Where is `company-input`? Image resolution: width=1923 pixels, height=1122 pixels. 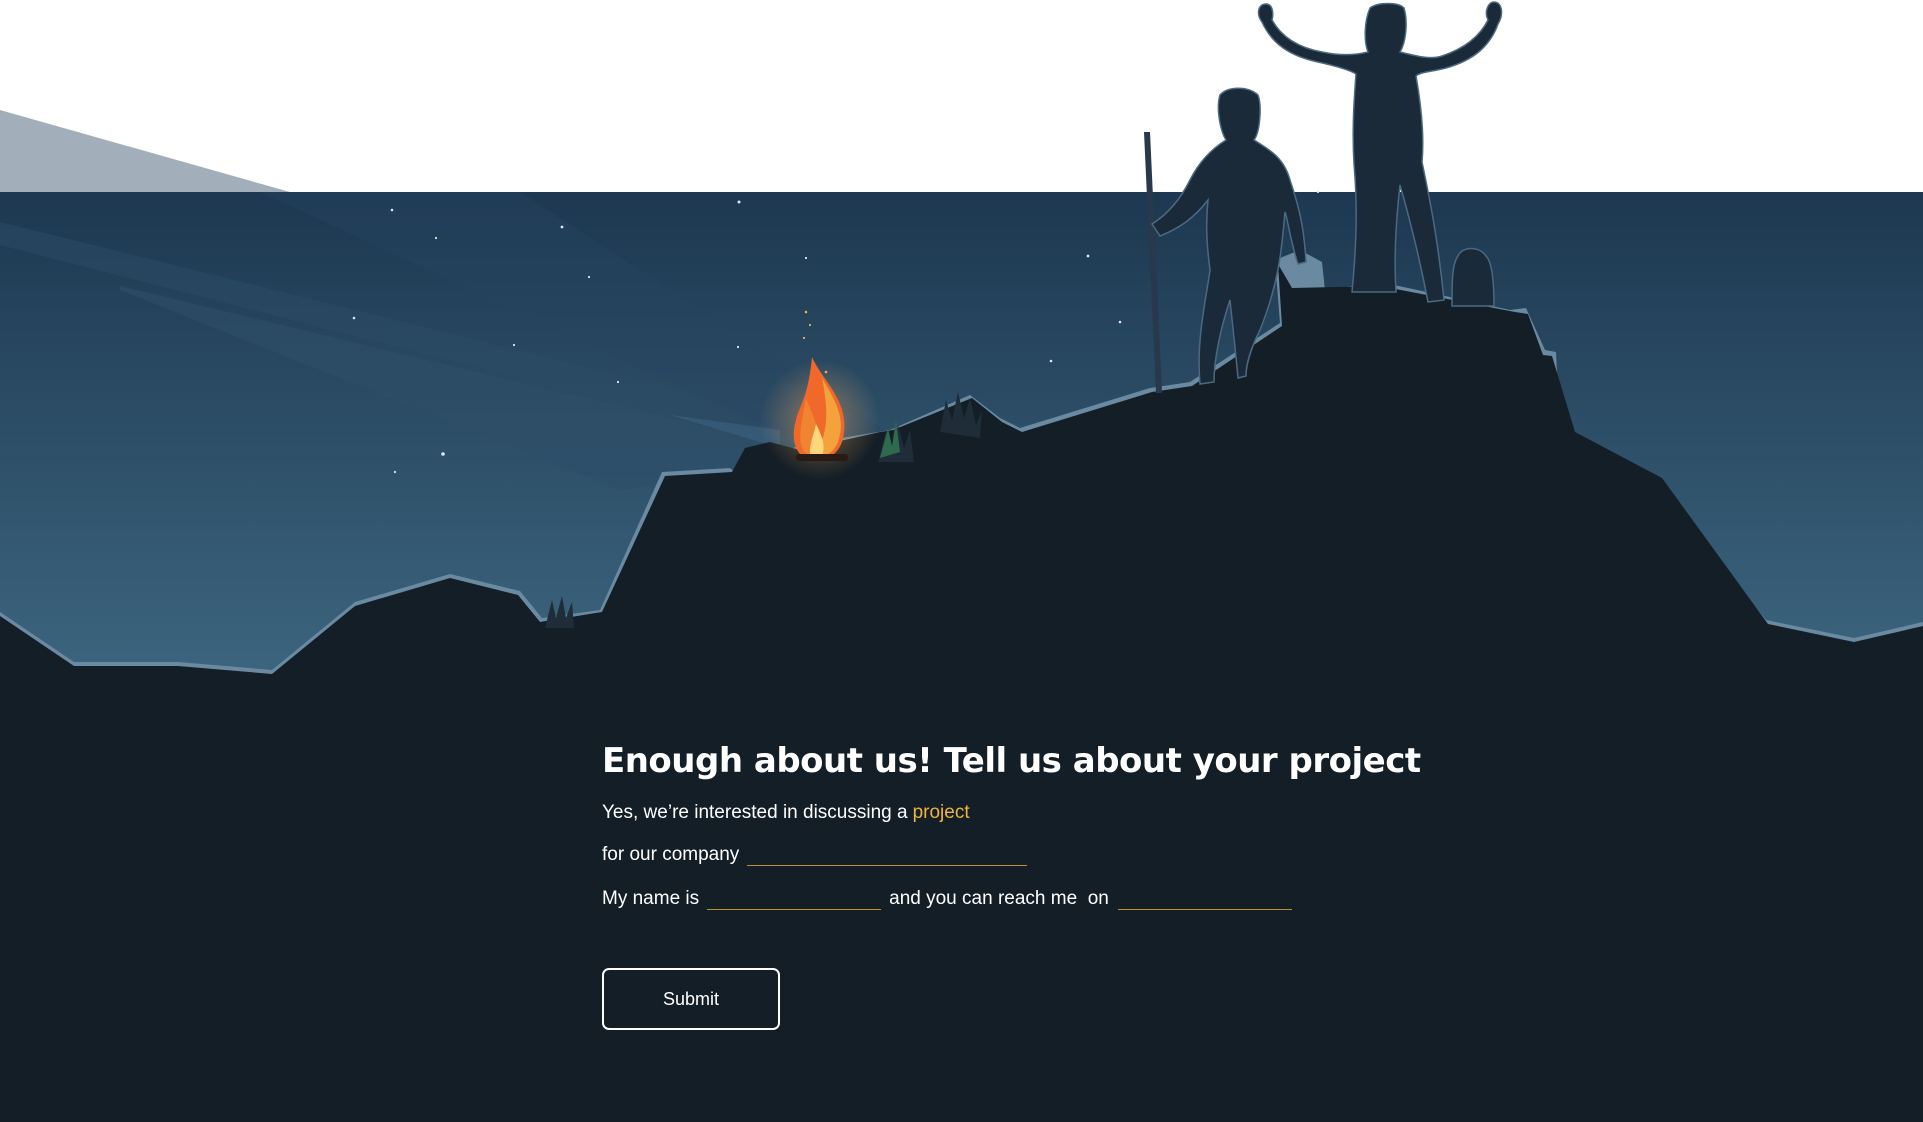 company-input is located at coordinates (887, 854).